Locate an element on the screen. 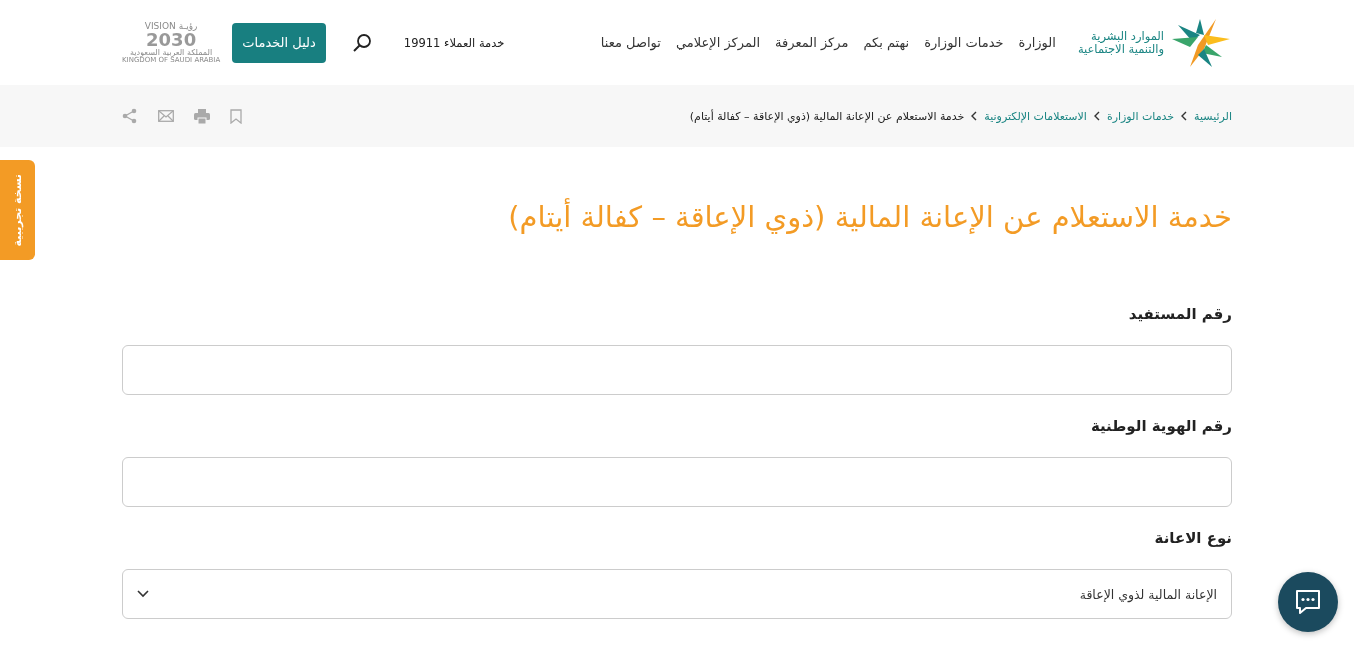 Image resolution: width=1354 pixels, height=651 pixels. share-icon is located at coordinates (130, 116).